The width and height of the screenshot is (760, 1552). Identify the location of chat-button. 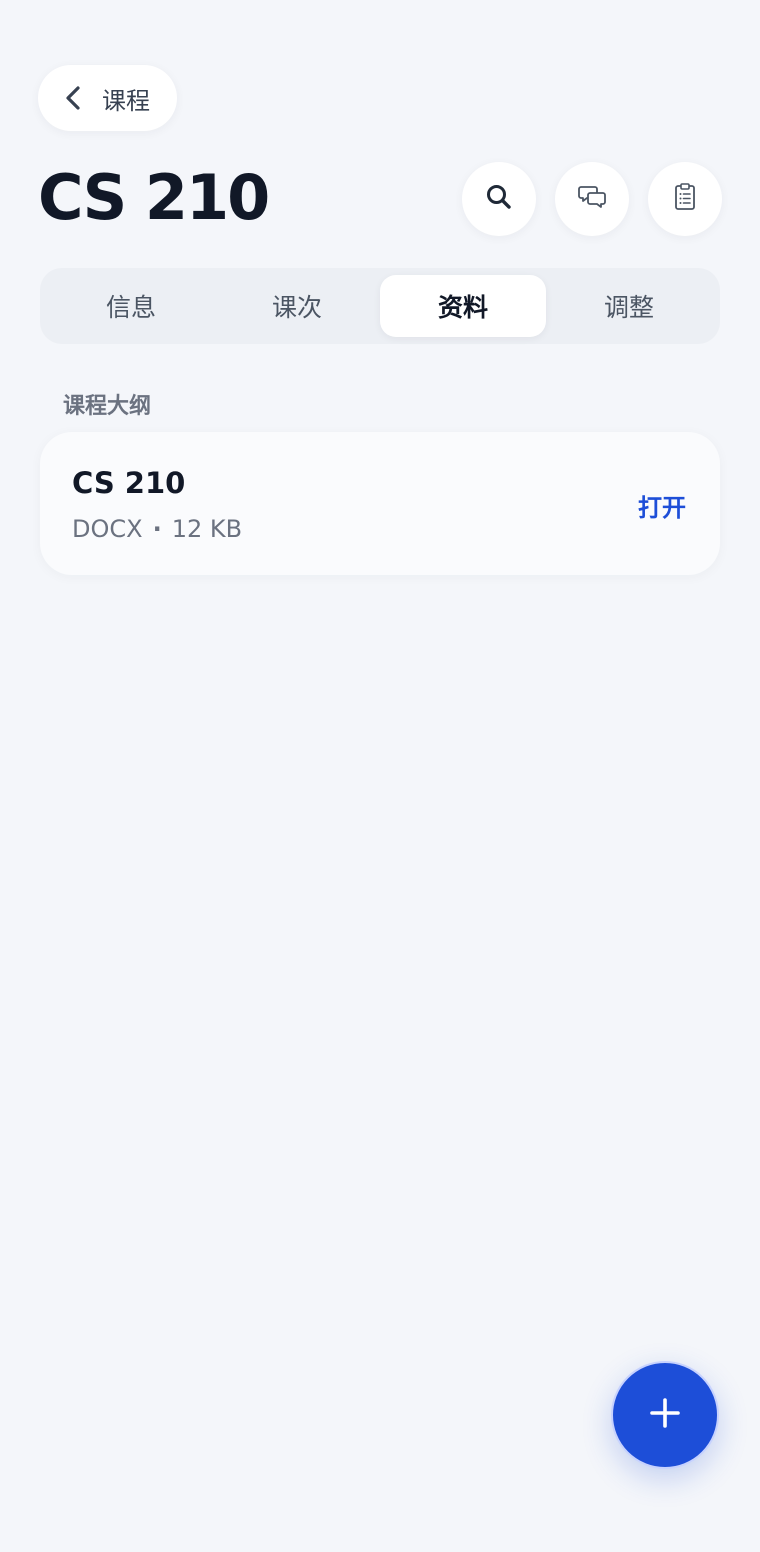
(592, 199).